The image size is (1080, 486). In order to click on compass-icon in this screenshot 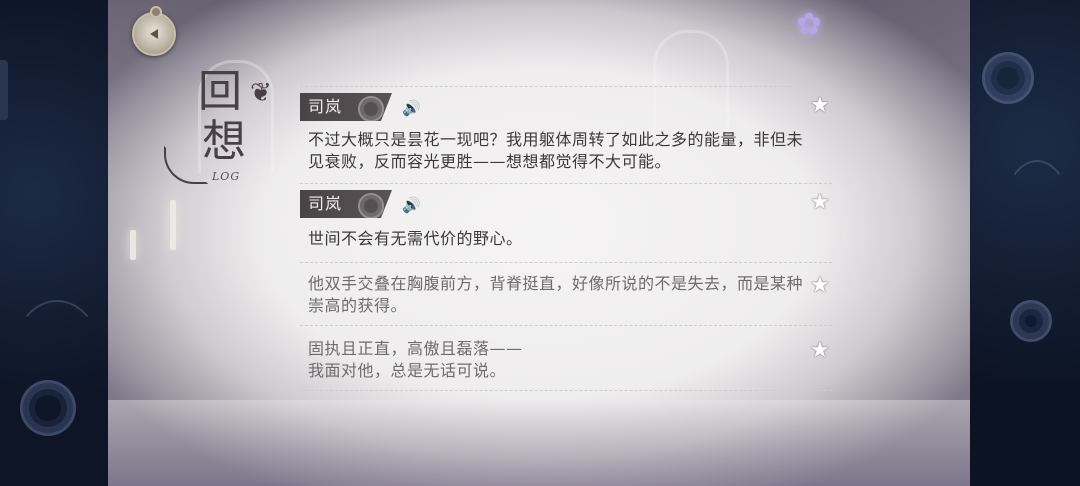, I will do `click(154, 34)`.